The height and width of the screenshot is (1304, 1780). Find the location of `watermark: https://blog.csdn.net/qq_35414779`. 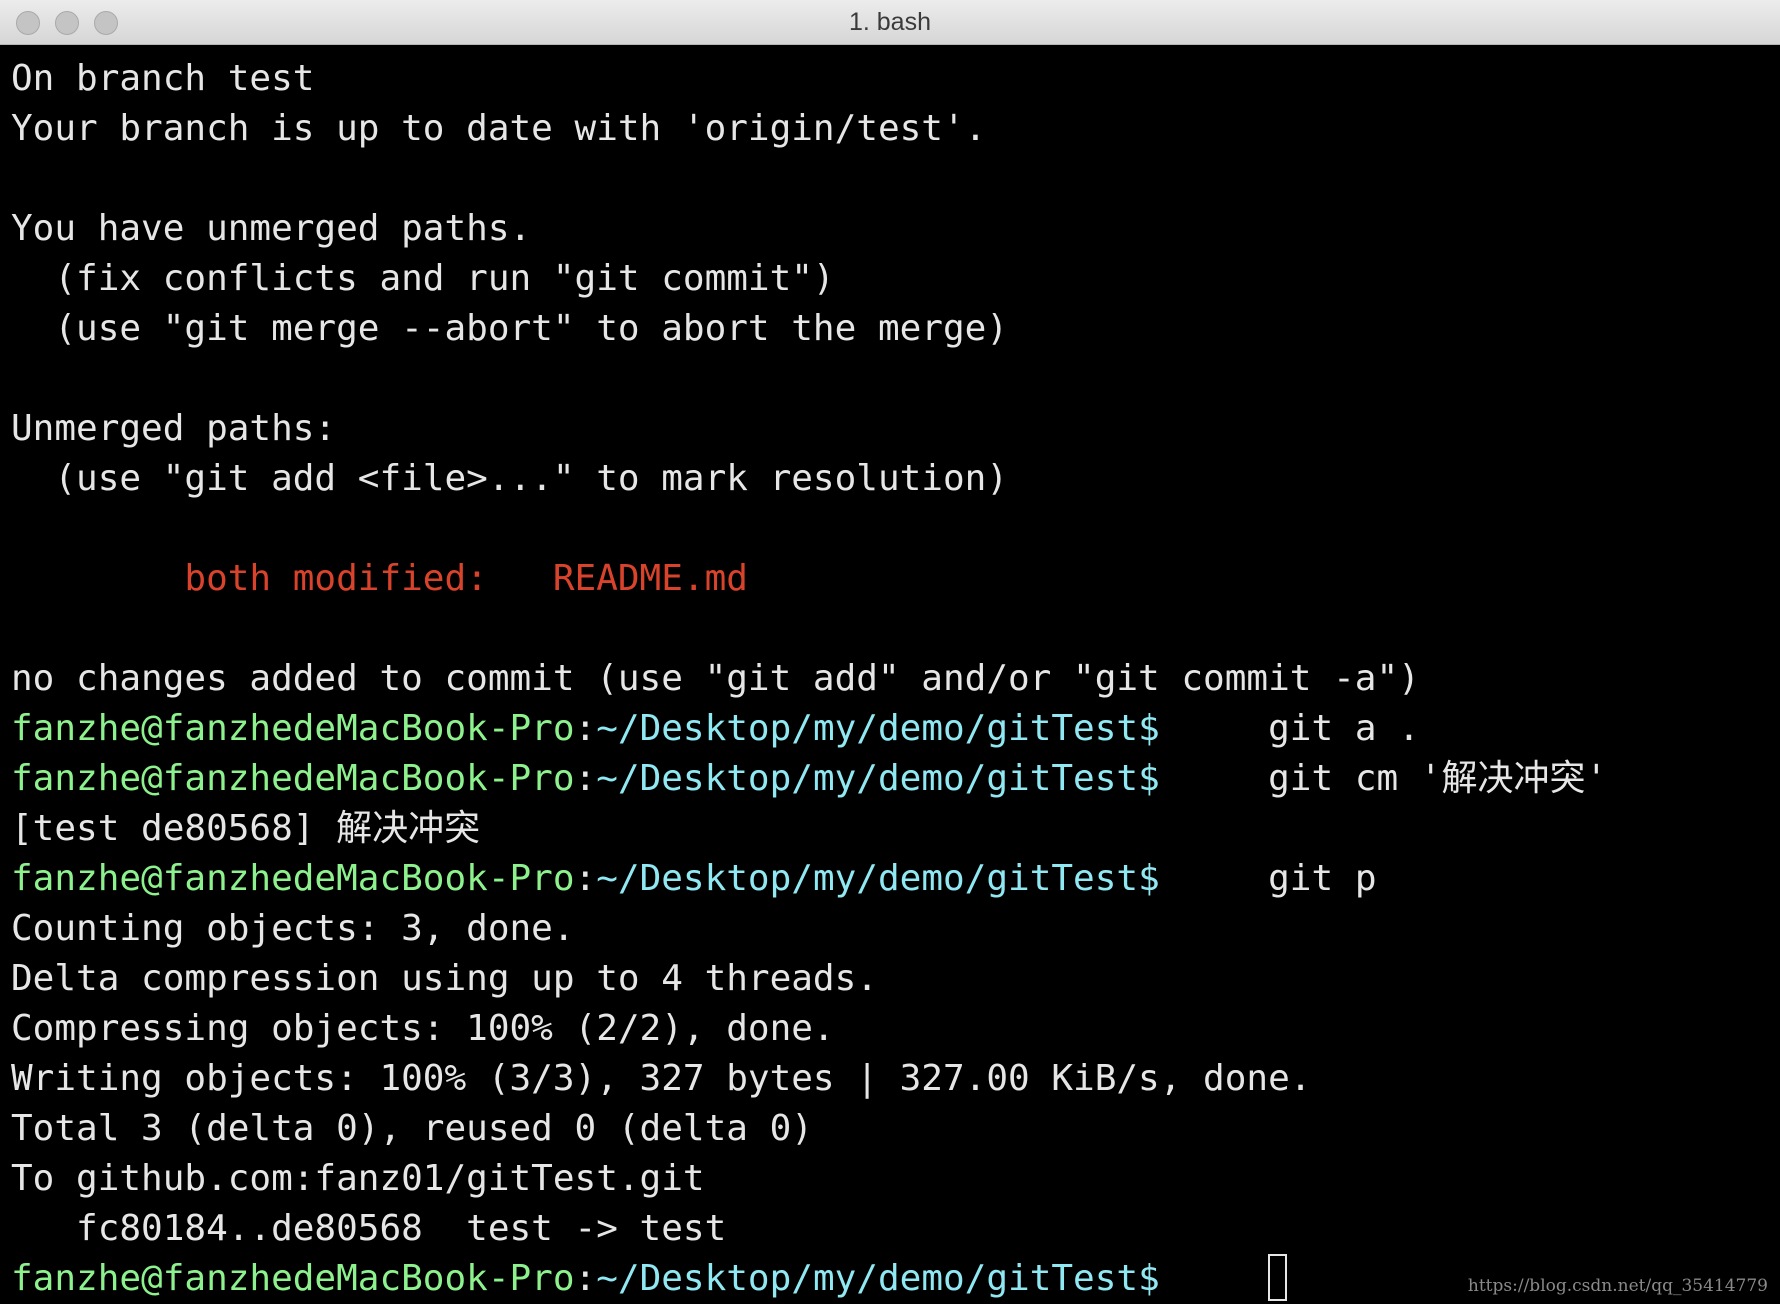

watermark: https://blog.csdn.net/qq_35414779 is located at coordinates (1617, 1286).